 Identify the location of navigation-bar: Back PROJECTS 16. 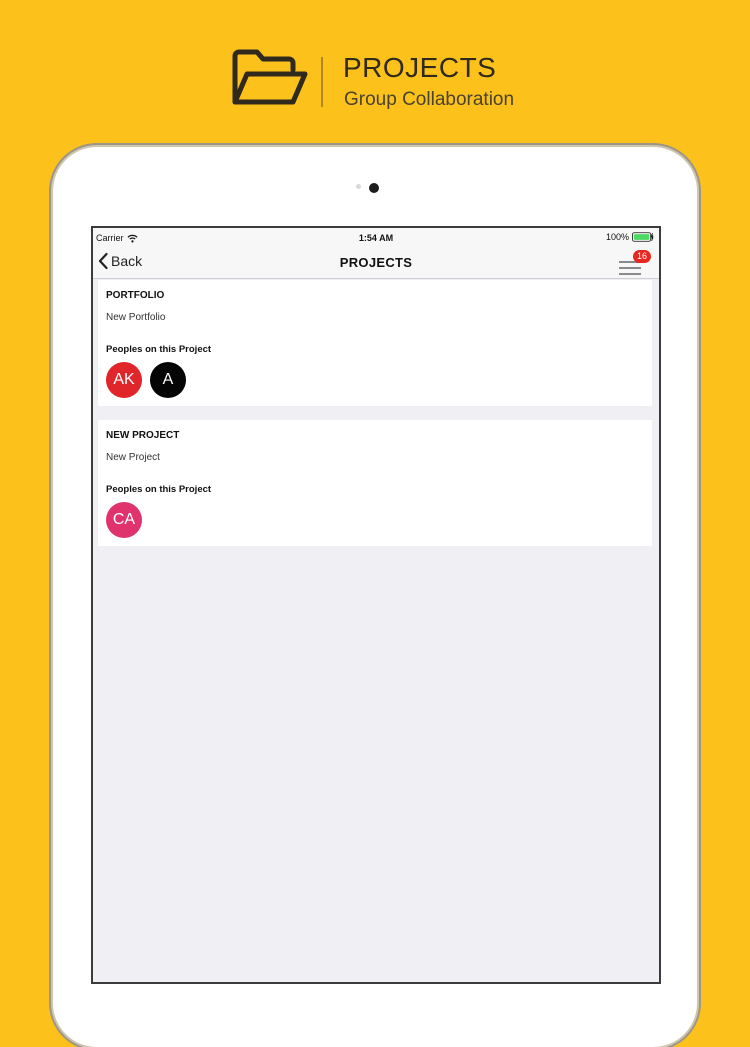
(376, 263).